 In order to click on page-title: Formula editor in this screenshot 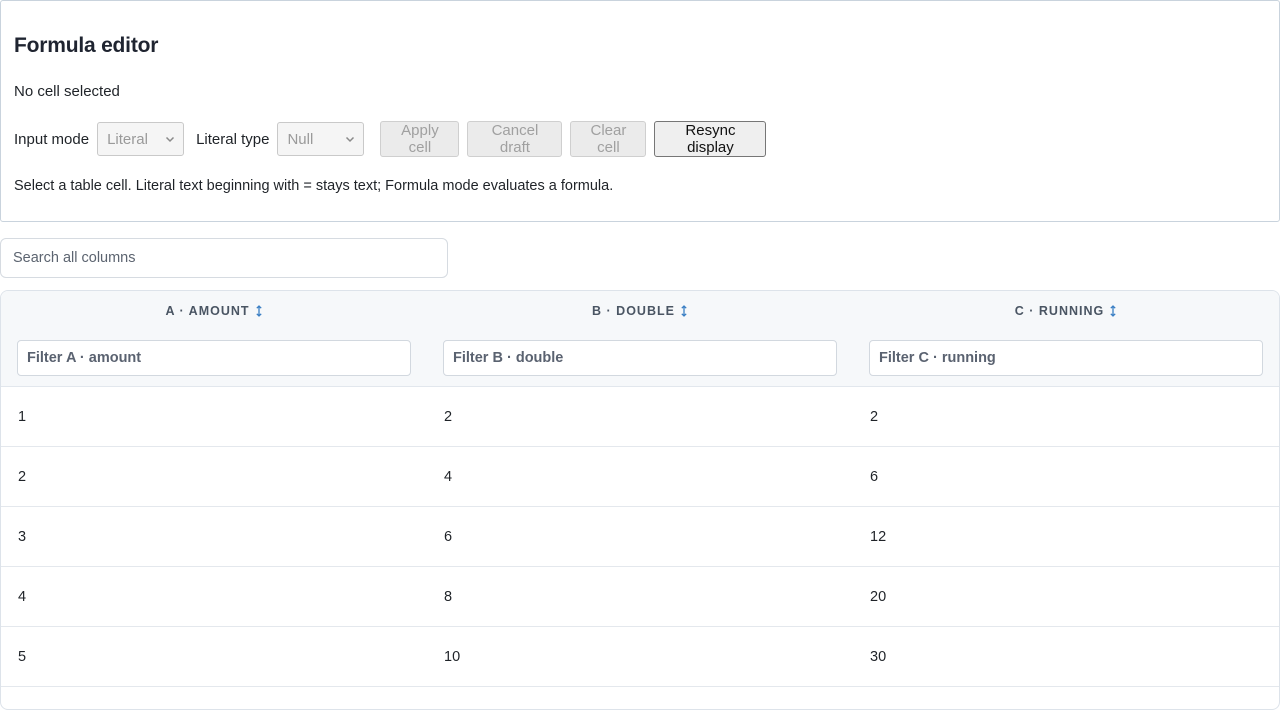, I will do `click(86, 45)`.